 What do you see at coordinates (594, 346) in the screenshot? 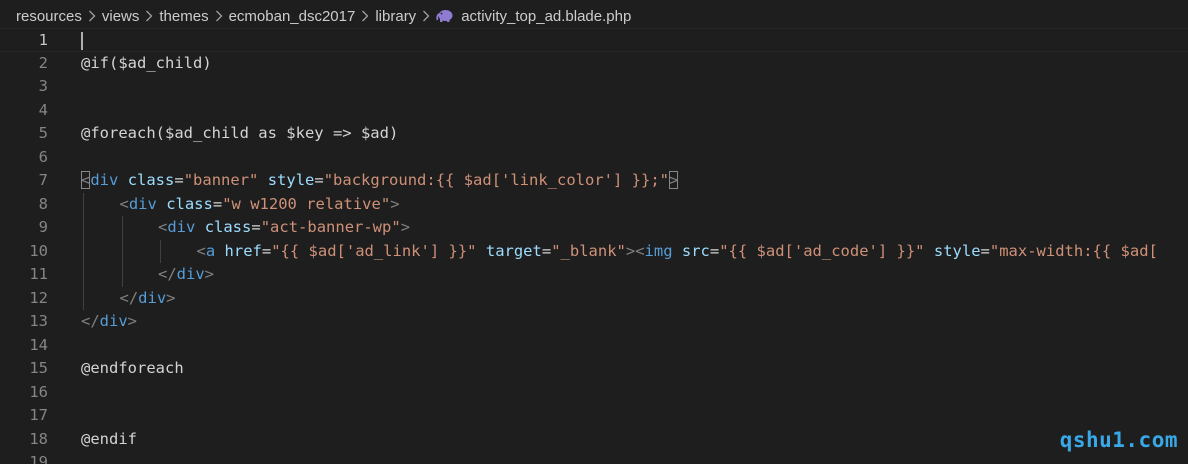
I see `code-line: 14` at bounding box center [594, 346].